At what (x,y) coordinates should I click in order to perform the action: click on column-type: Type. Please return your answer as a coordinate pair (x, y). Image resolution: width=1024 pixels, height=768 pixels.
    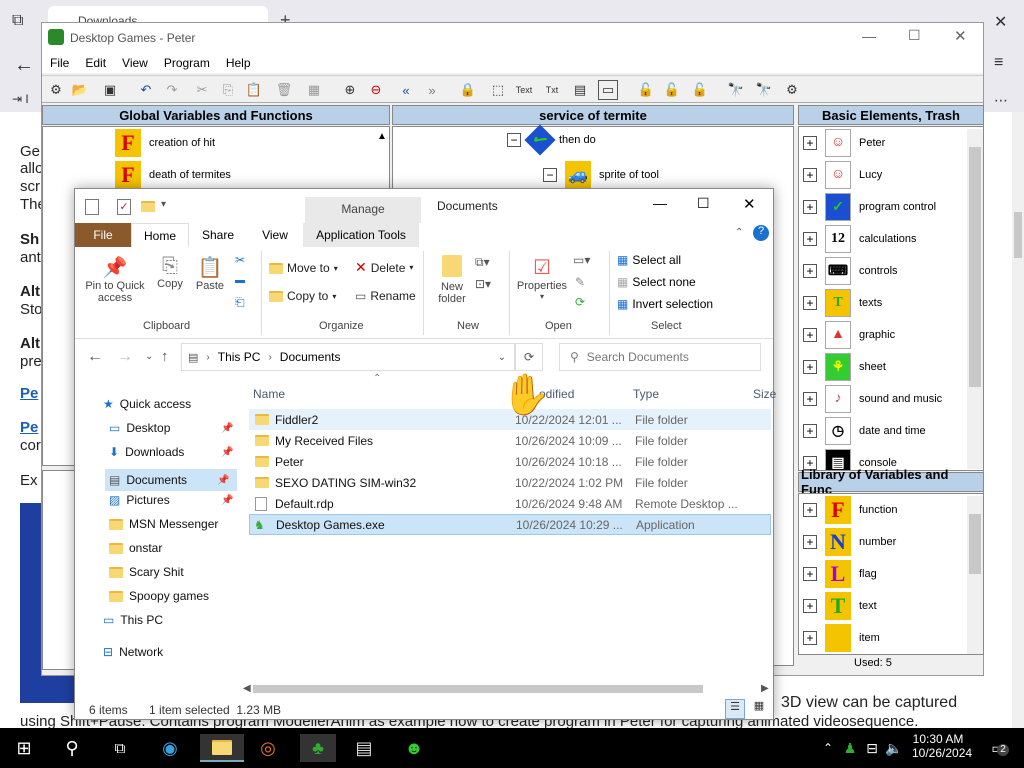
    Looking at the image, I should click on (646, 394).